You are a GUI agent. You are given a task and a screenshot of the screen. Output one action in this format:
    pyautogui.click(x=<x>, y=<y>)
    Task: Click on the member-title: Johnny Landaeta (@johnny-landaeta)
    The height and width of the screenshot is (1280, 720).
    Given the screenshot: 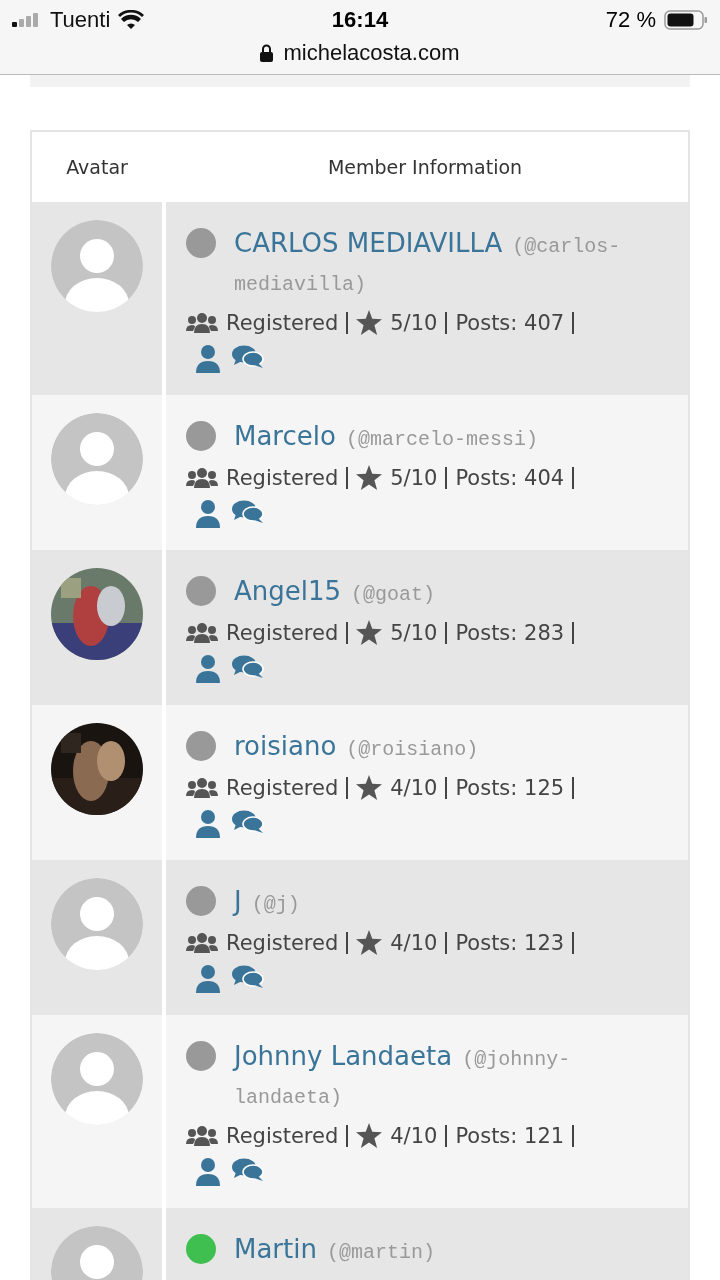 What is the action you would take?
    pyautogui.click(x=451, y=1077)
    